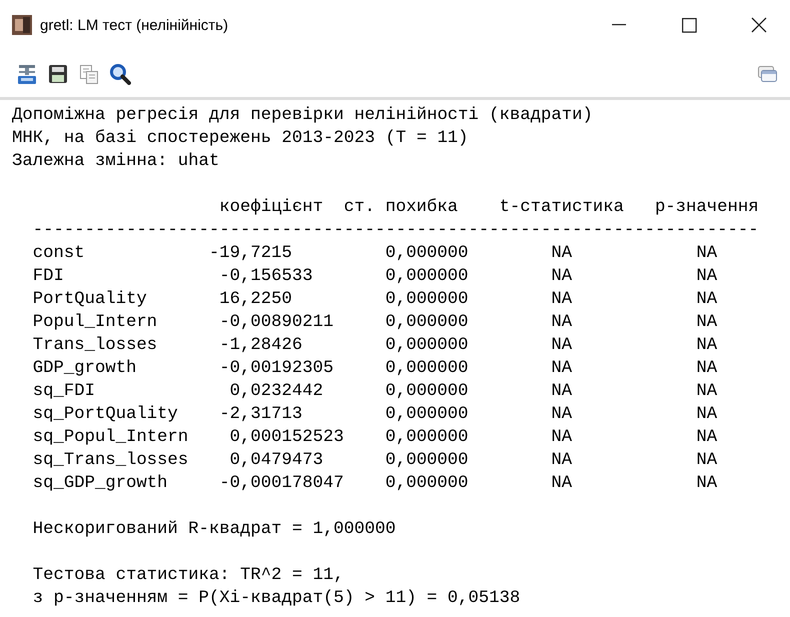  What do you see at coordinates (22, 25) in the screenshot?
I see `app-icon` at bounding box center [22, 25].